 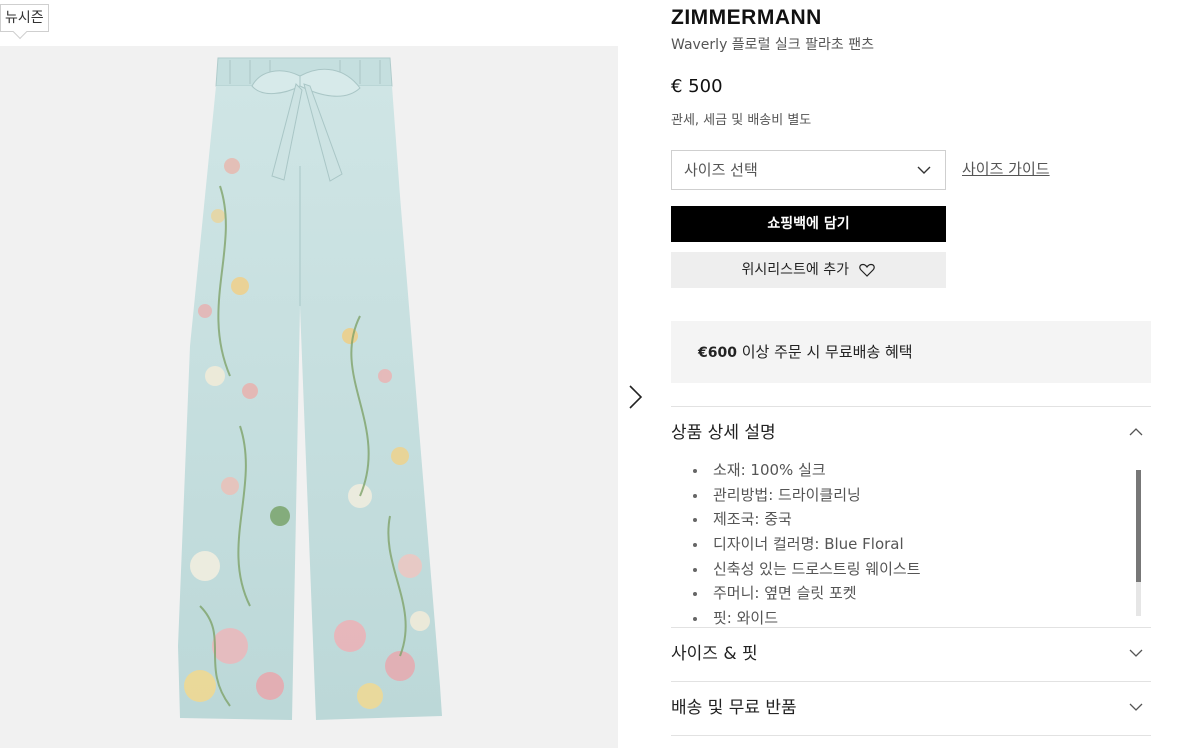 I want to click on details-scrollbar, so click(x=1138, y=543).